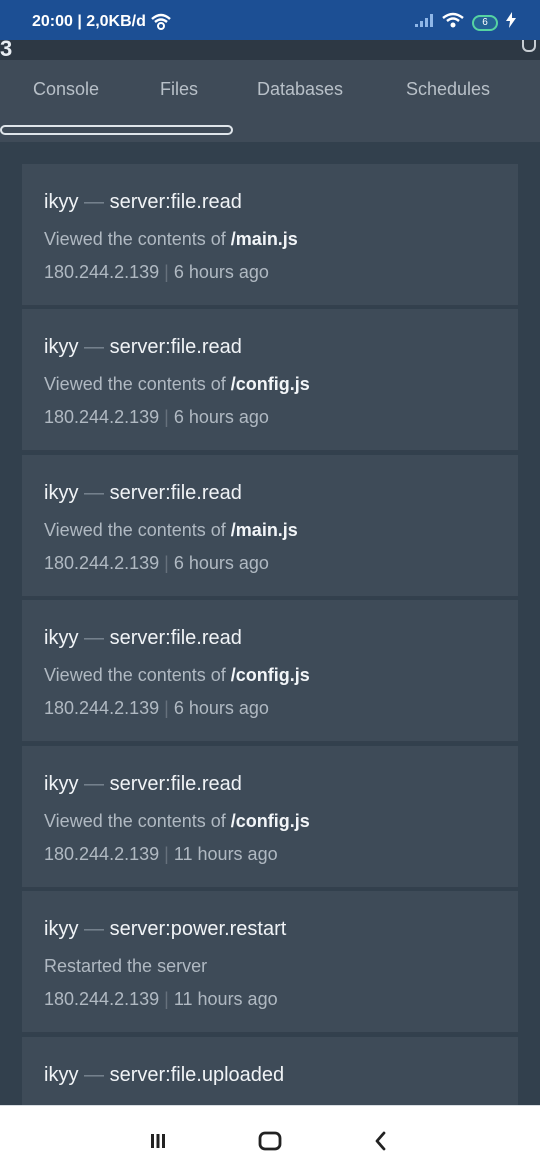 The width and height of the screenshot is (540, 1171). Describe the element at coordinates (381, 1141) in the screenshot. I see `back-icon` at that location.